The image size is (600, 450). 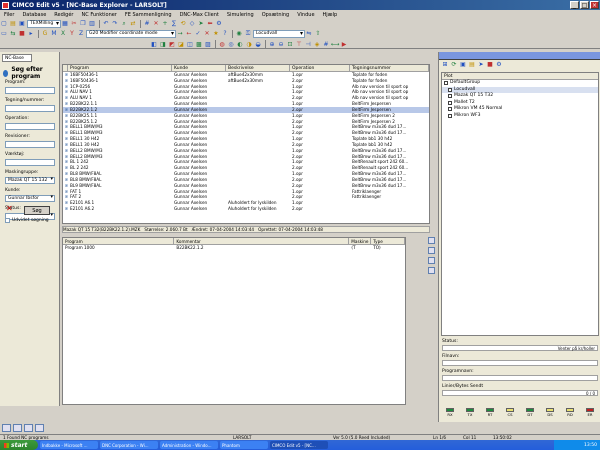 I want to click on extended-search-checkbox, so click(x=7, y=220).